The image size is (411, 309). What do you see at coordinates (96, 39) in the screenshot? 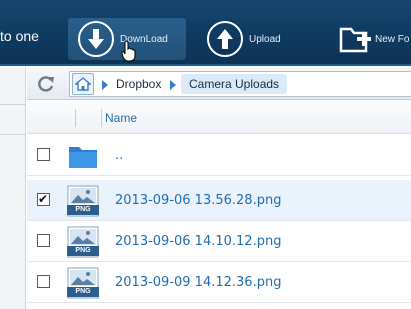
I see `download-icon` at bounding box center [96, 39].